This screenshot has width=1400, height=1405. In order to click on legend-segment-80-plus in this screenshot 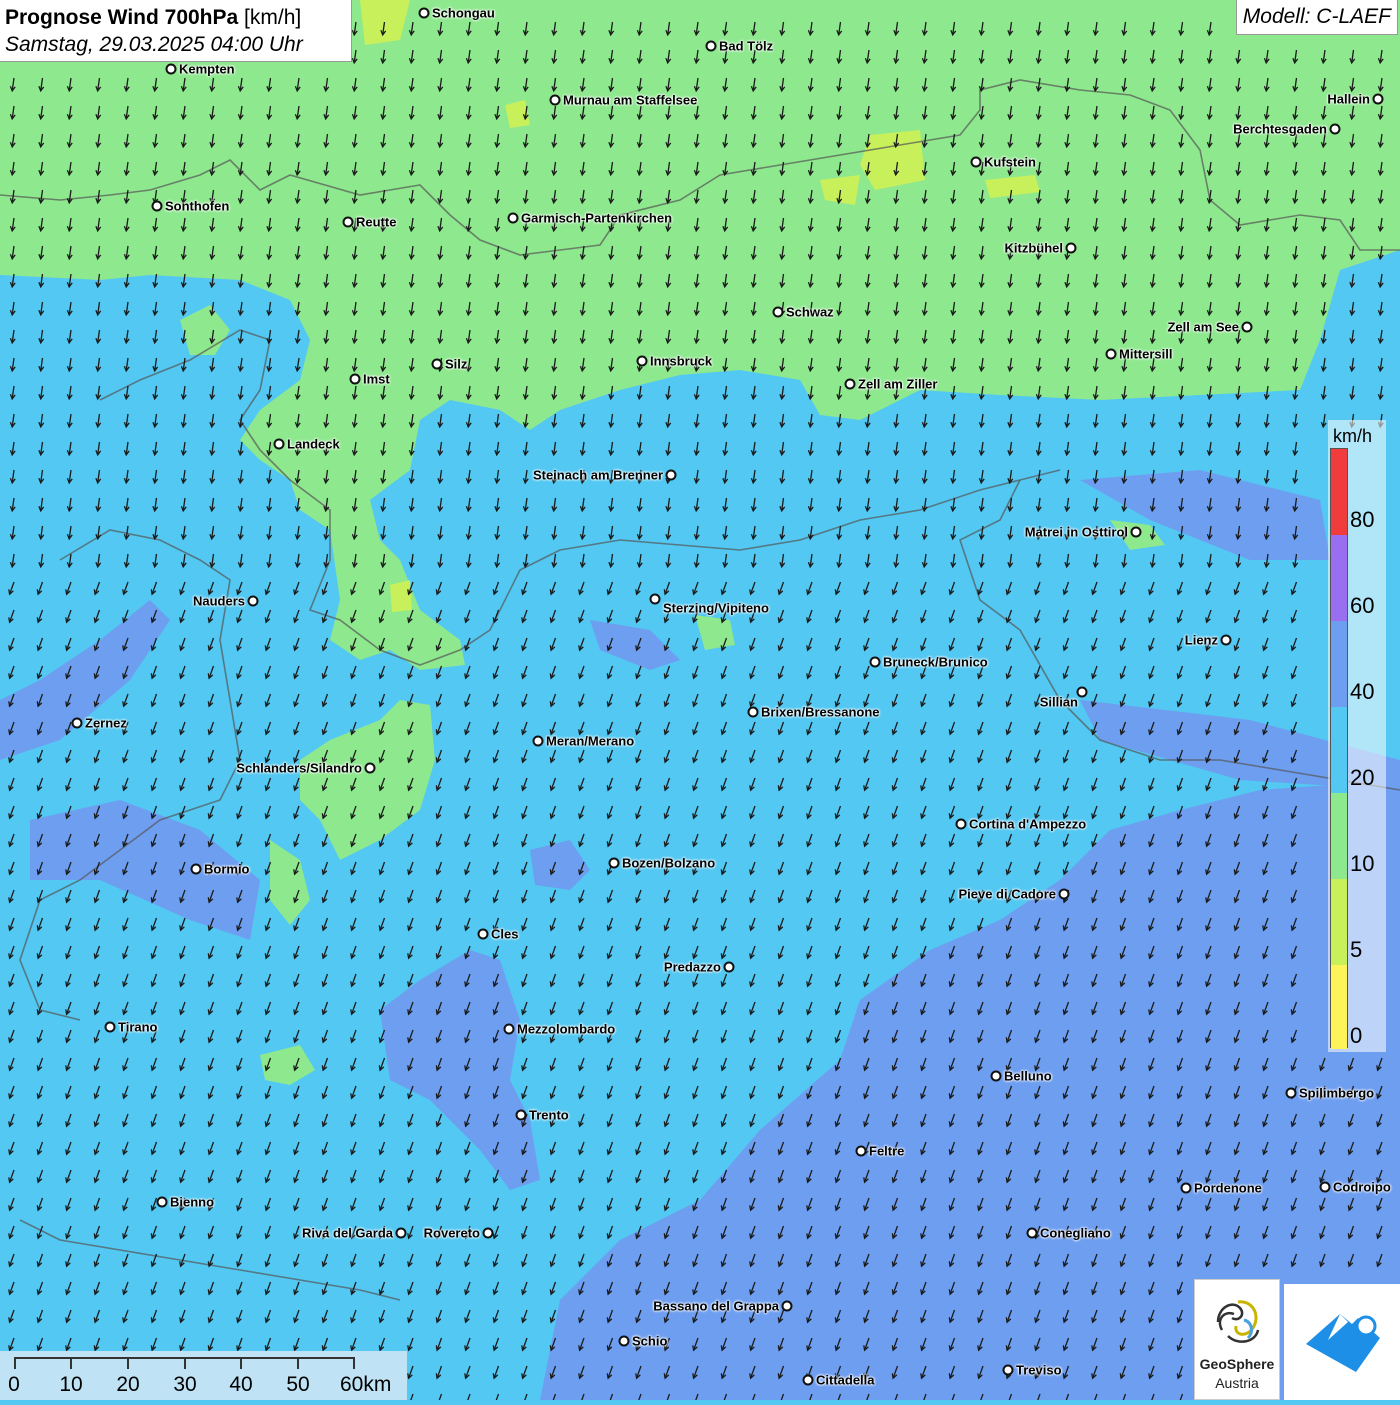, I will do `click(1339, 492)`.